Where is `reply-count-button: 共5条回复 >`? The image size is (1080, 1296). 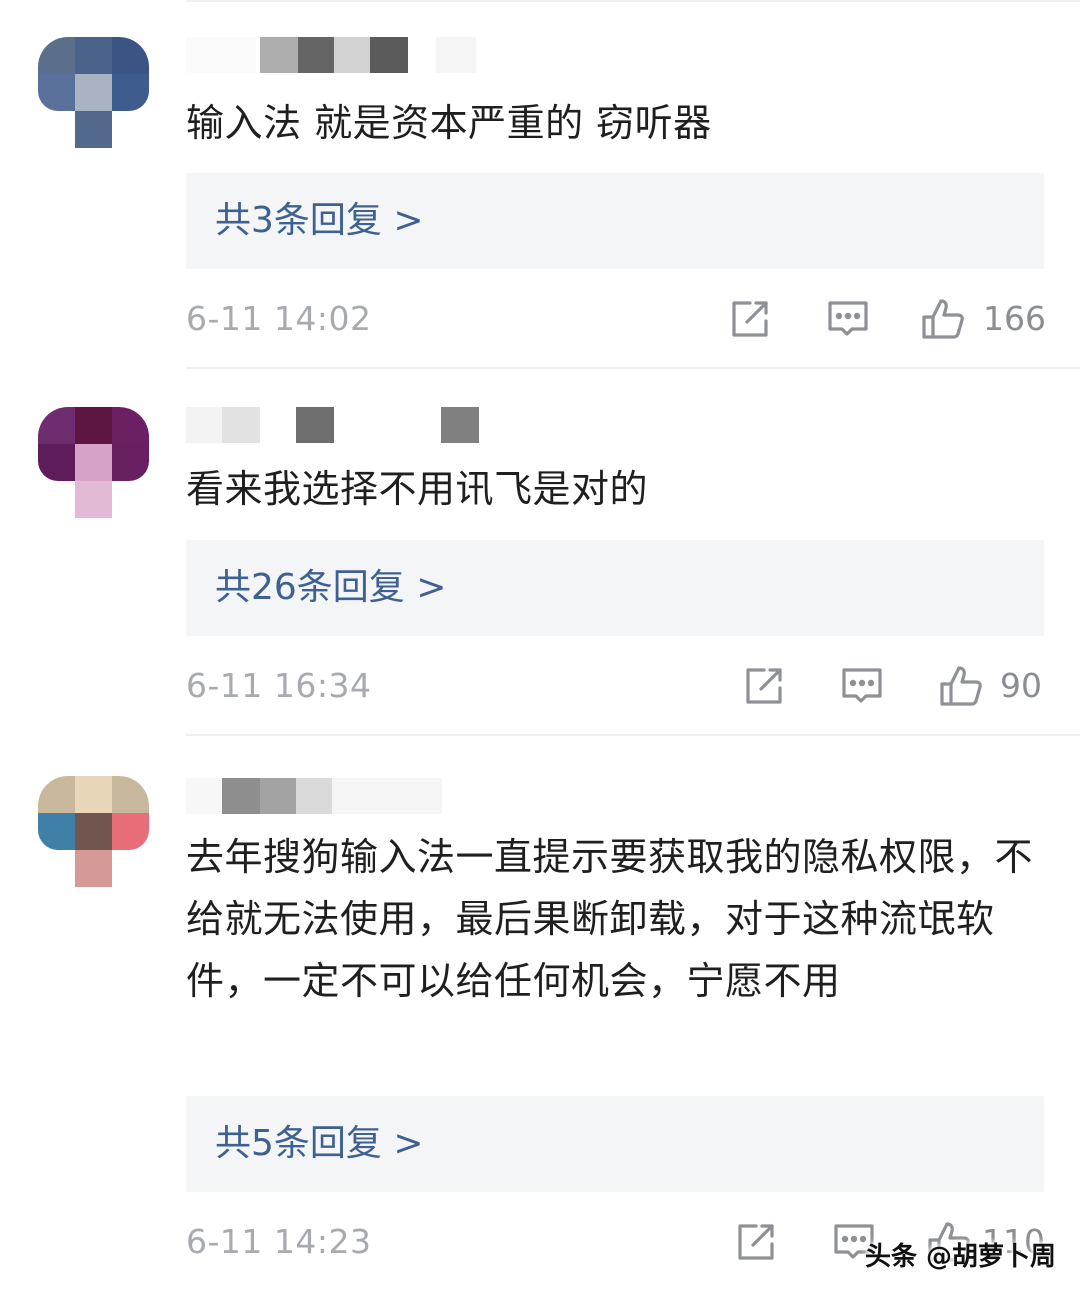 reply-count-button: 共5条回复 > is located at coordinates (615, 1144).